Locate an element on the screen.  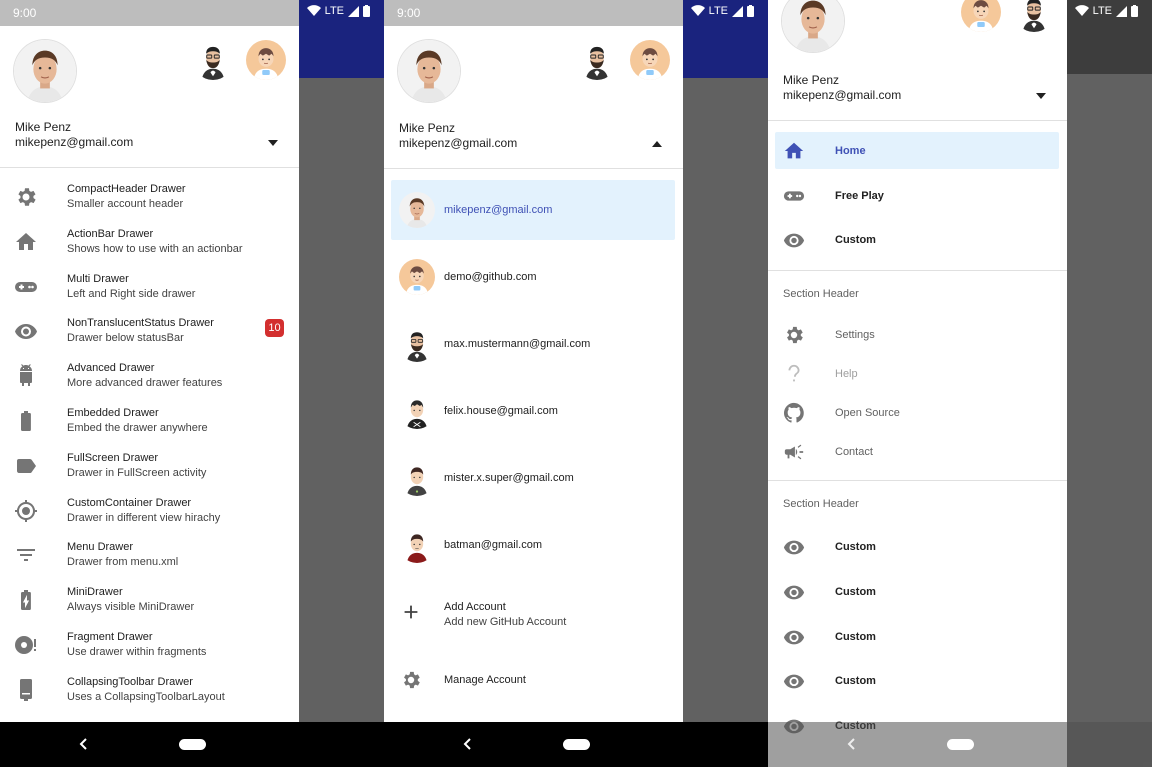
drawer-item: Free Play is located at coordinates (917, 197).